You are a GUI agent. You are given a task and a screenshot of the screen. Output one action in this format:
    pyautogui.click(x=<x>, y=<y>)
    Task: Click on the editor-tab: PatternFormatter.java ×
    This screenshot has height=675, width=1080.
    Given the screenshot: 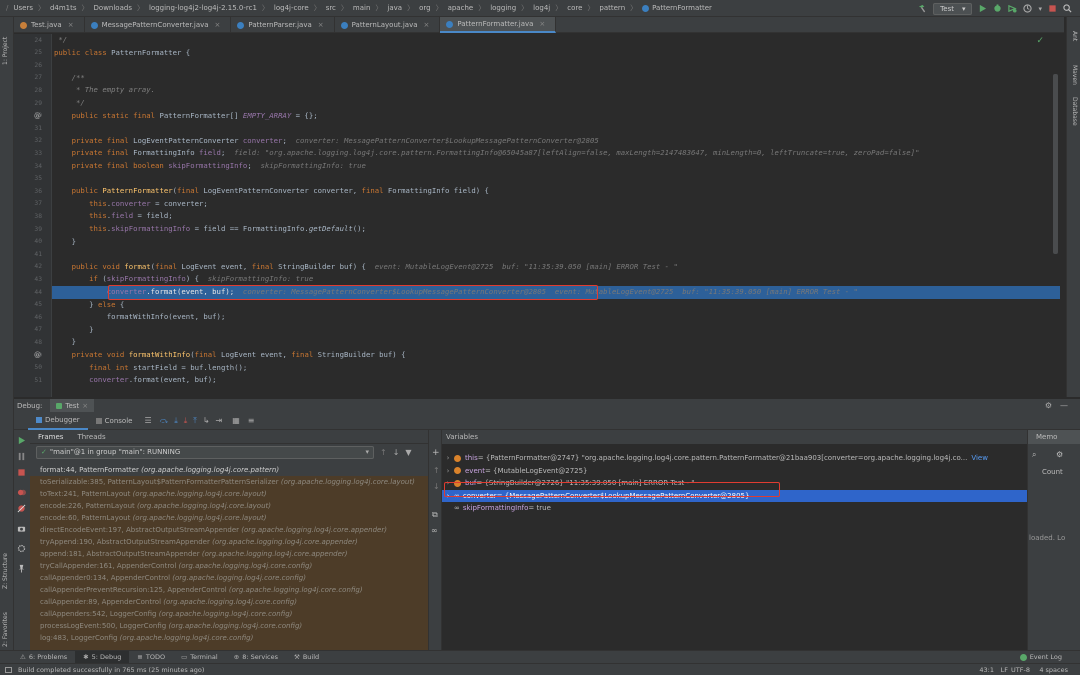 What is the action you would take?
    pyautogui.click(x=498, y=25)
    